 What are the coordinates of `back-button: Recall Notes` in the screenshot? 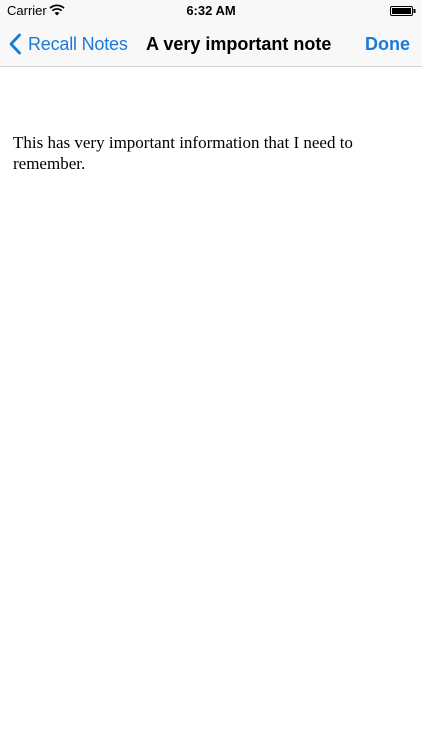 It's located at (68, 44).